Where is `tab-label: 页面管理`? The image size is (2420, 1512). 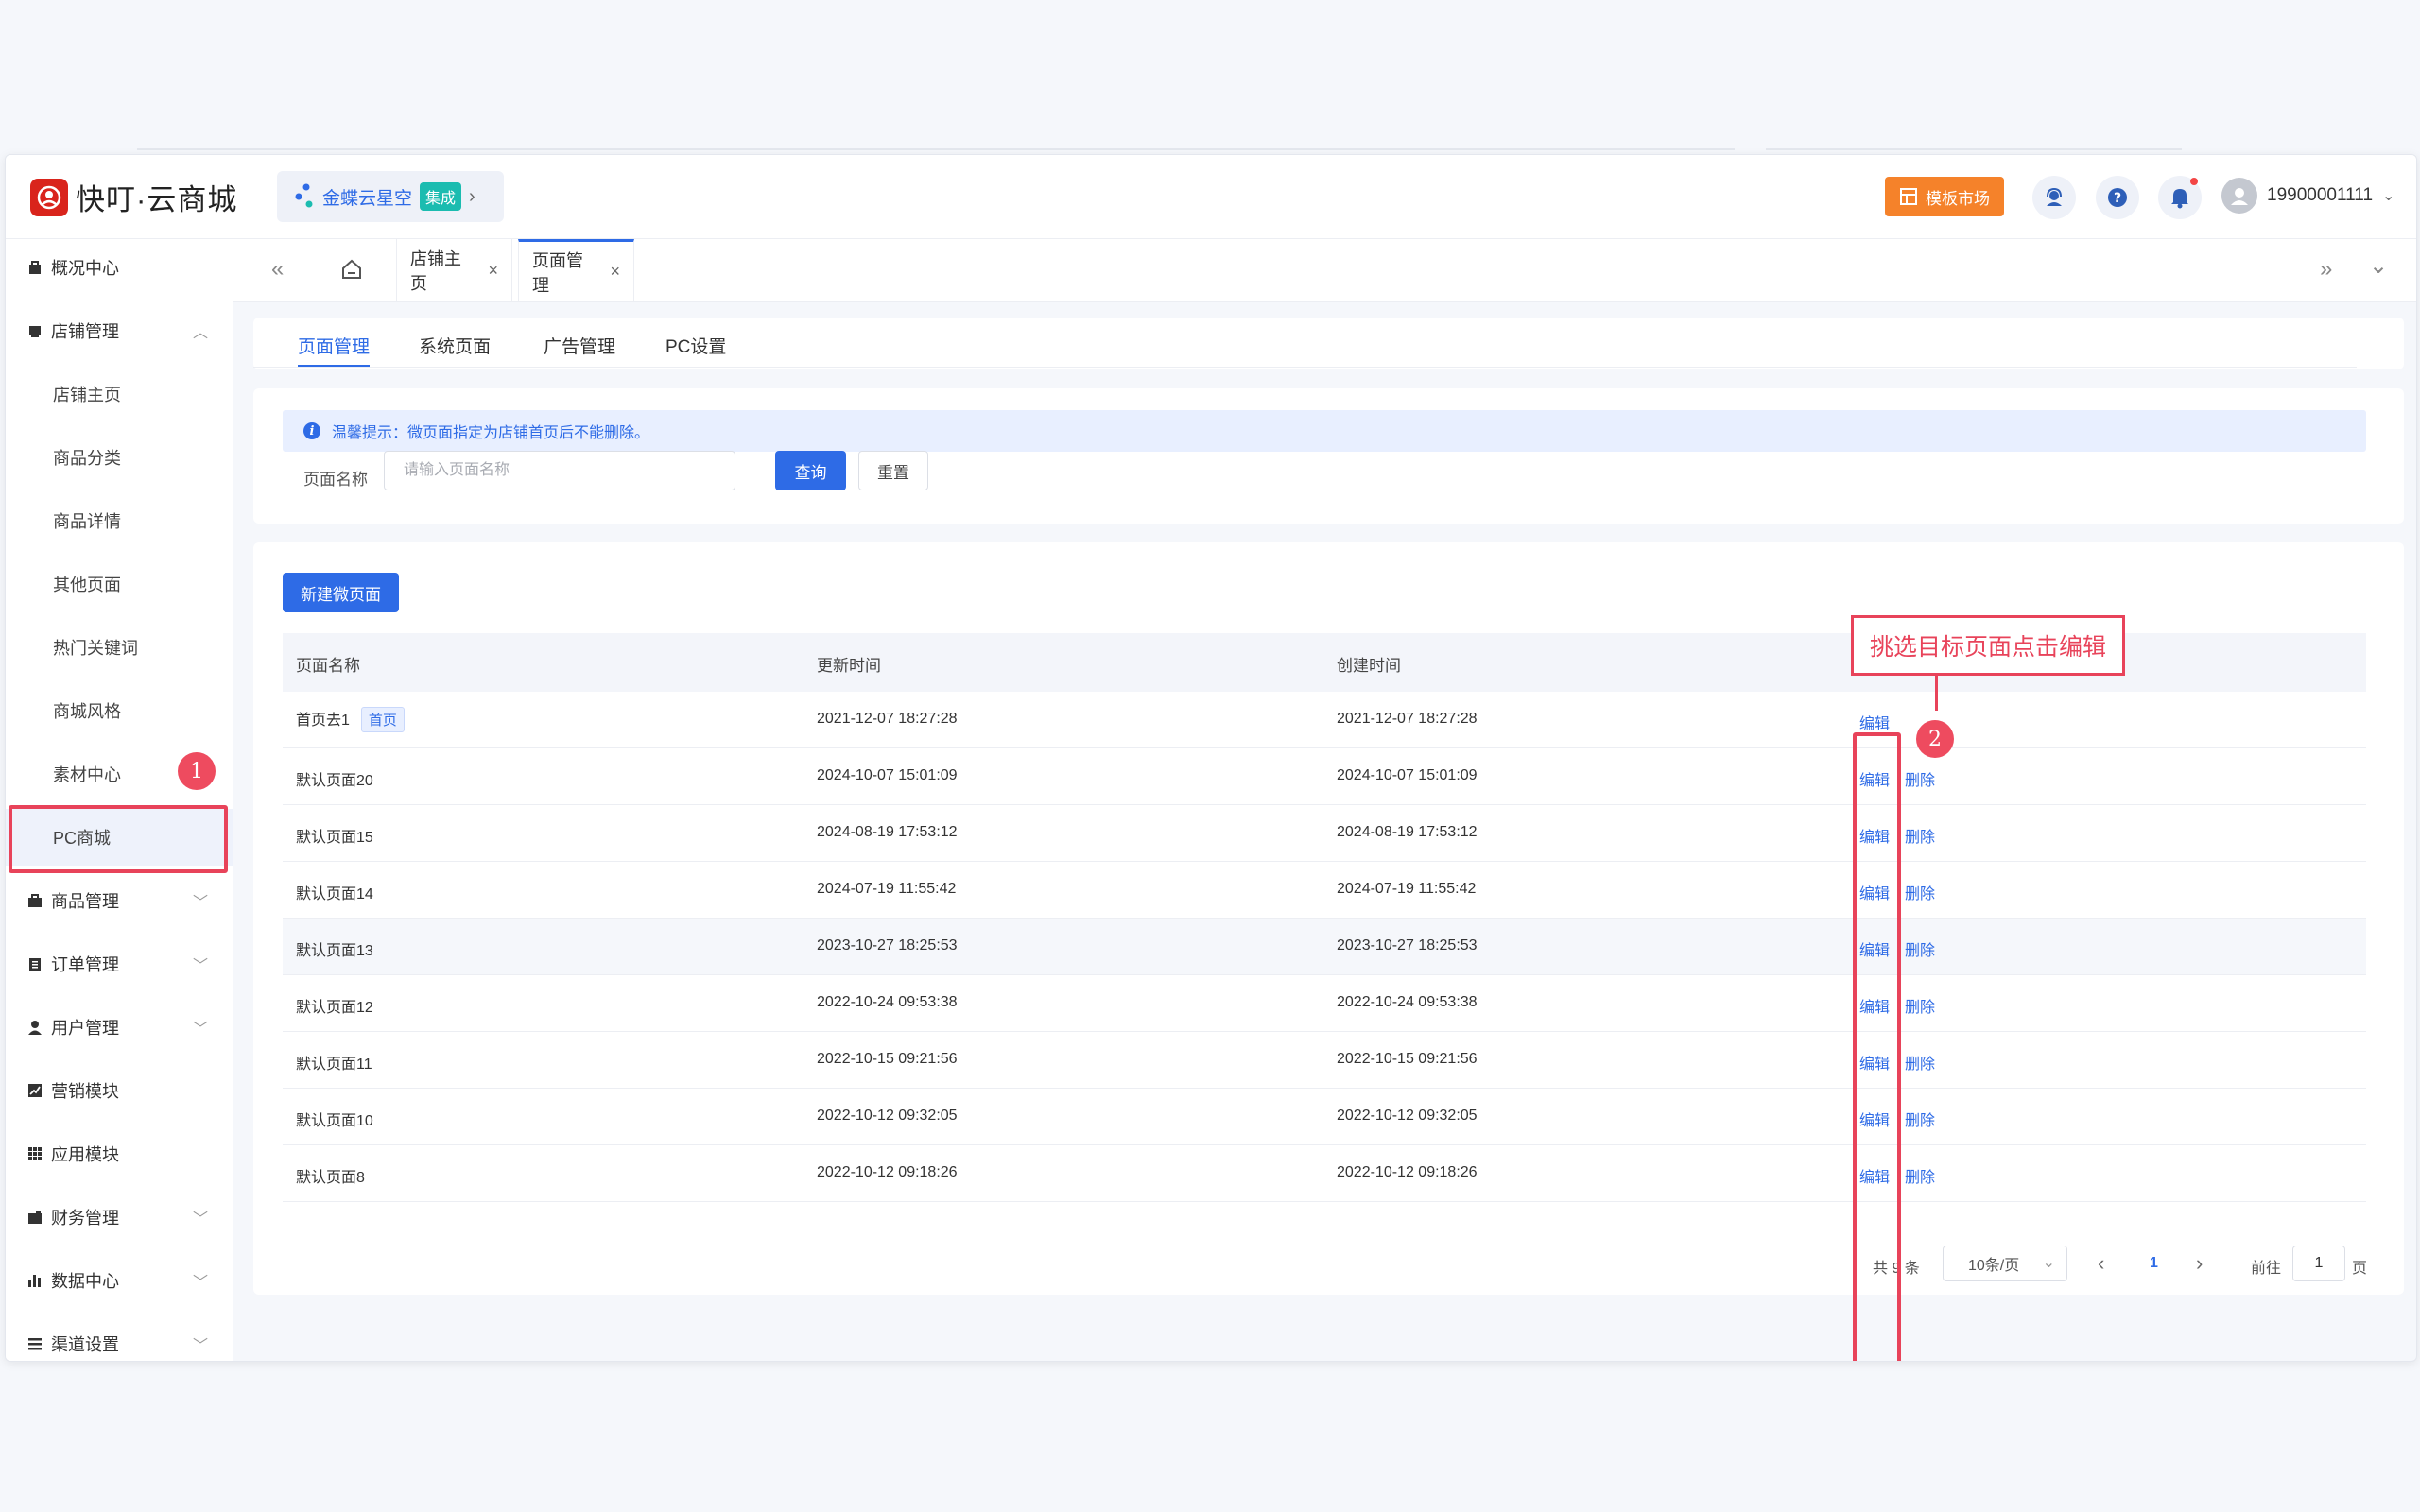
tab-label: 页面管理 is located at coordinates (557, 272).